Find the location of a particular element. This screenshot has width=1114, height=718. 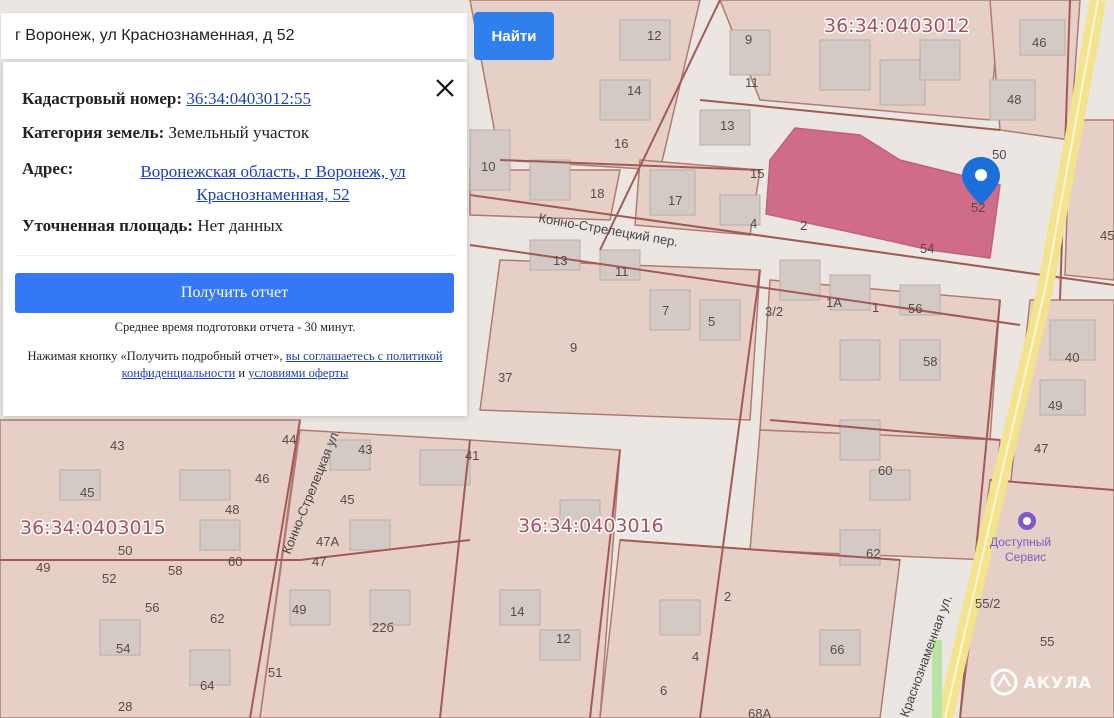

svg-text: 64 is located at coordinates (207, 685).